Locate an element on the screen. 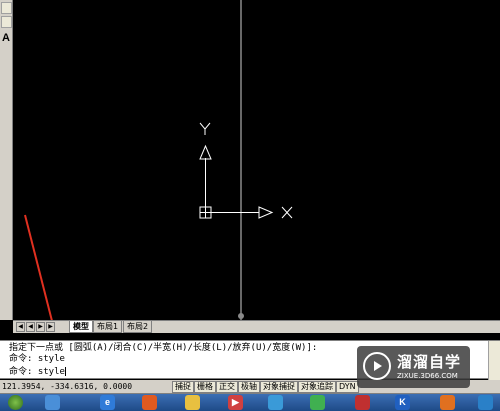  otrack-toggle: 对象追踪 is located at coordinates (317, 387).